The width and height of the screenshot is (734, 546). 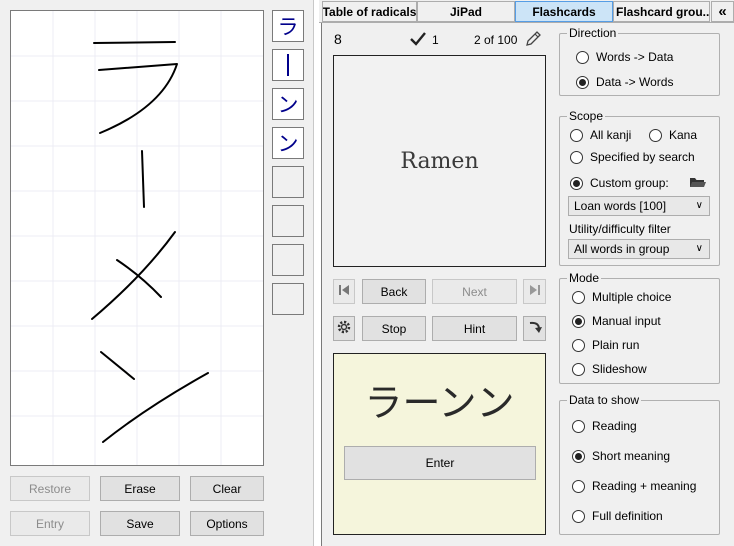 What do you see at coordinates (593, 33) in the screenshot?
I see `direction-title: Direction` at bounding box center [593, 33].